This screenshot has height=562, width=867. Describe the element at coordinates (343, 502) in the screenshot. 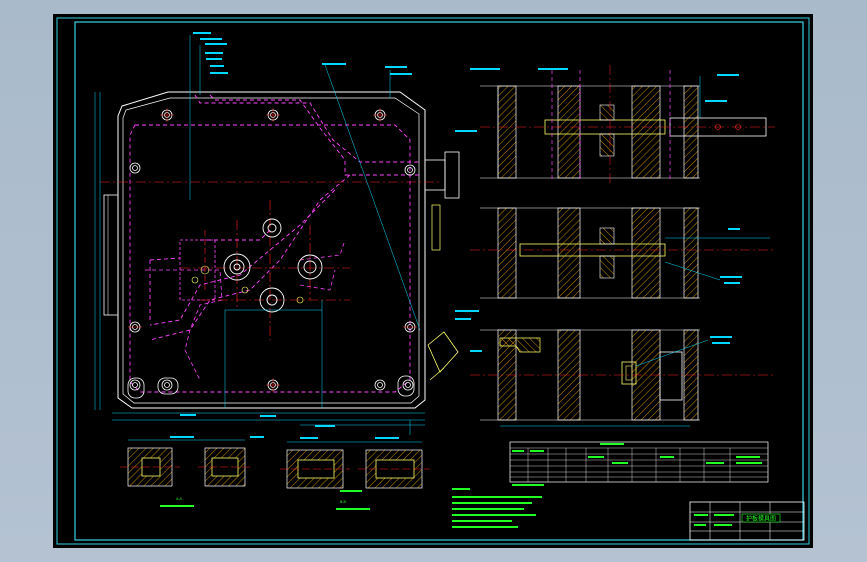

I see `section-b-caption: B-B` at that location.